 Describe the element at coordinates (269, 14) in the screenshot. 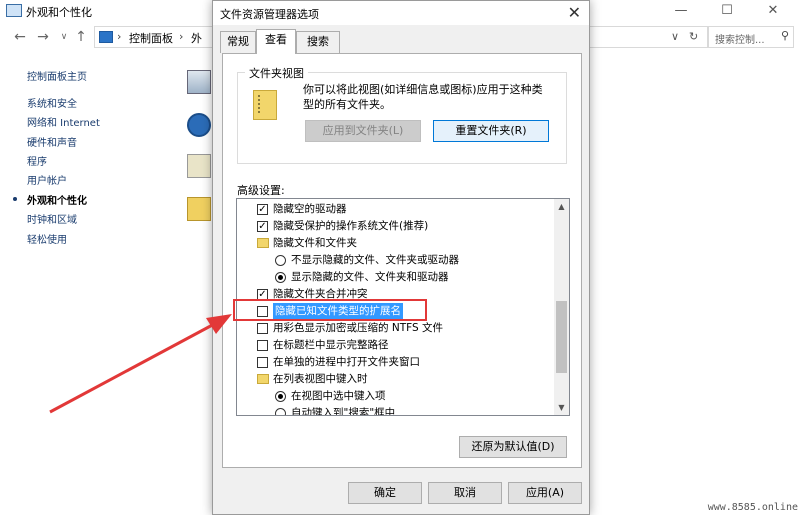

I see `dialog-title: 文件资源管理器选项` at that location.